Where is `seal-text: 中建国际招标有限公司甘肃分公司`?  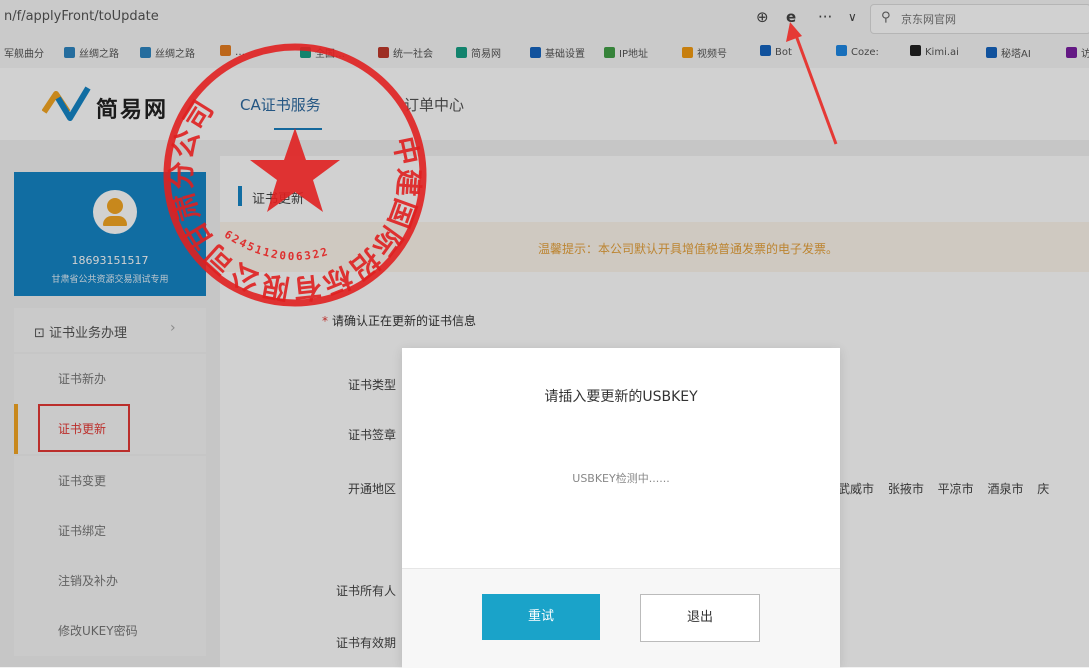
seal-text: 中建国际招标有限公司甘肃分公司 is located at coordinates (295, 200).